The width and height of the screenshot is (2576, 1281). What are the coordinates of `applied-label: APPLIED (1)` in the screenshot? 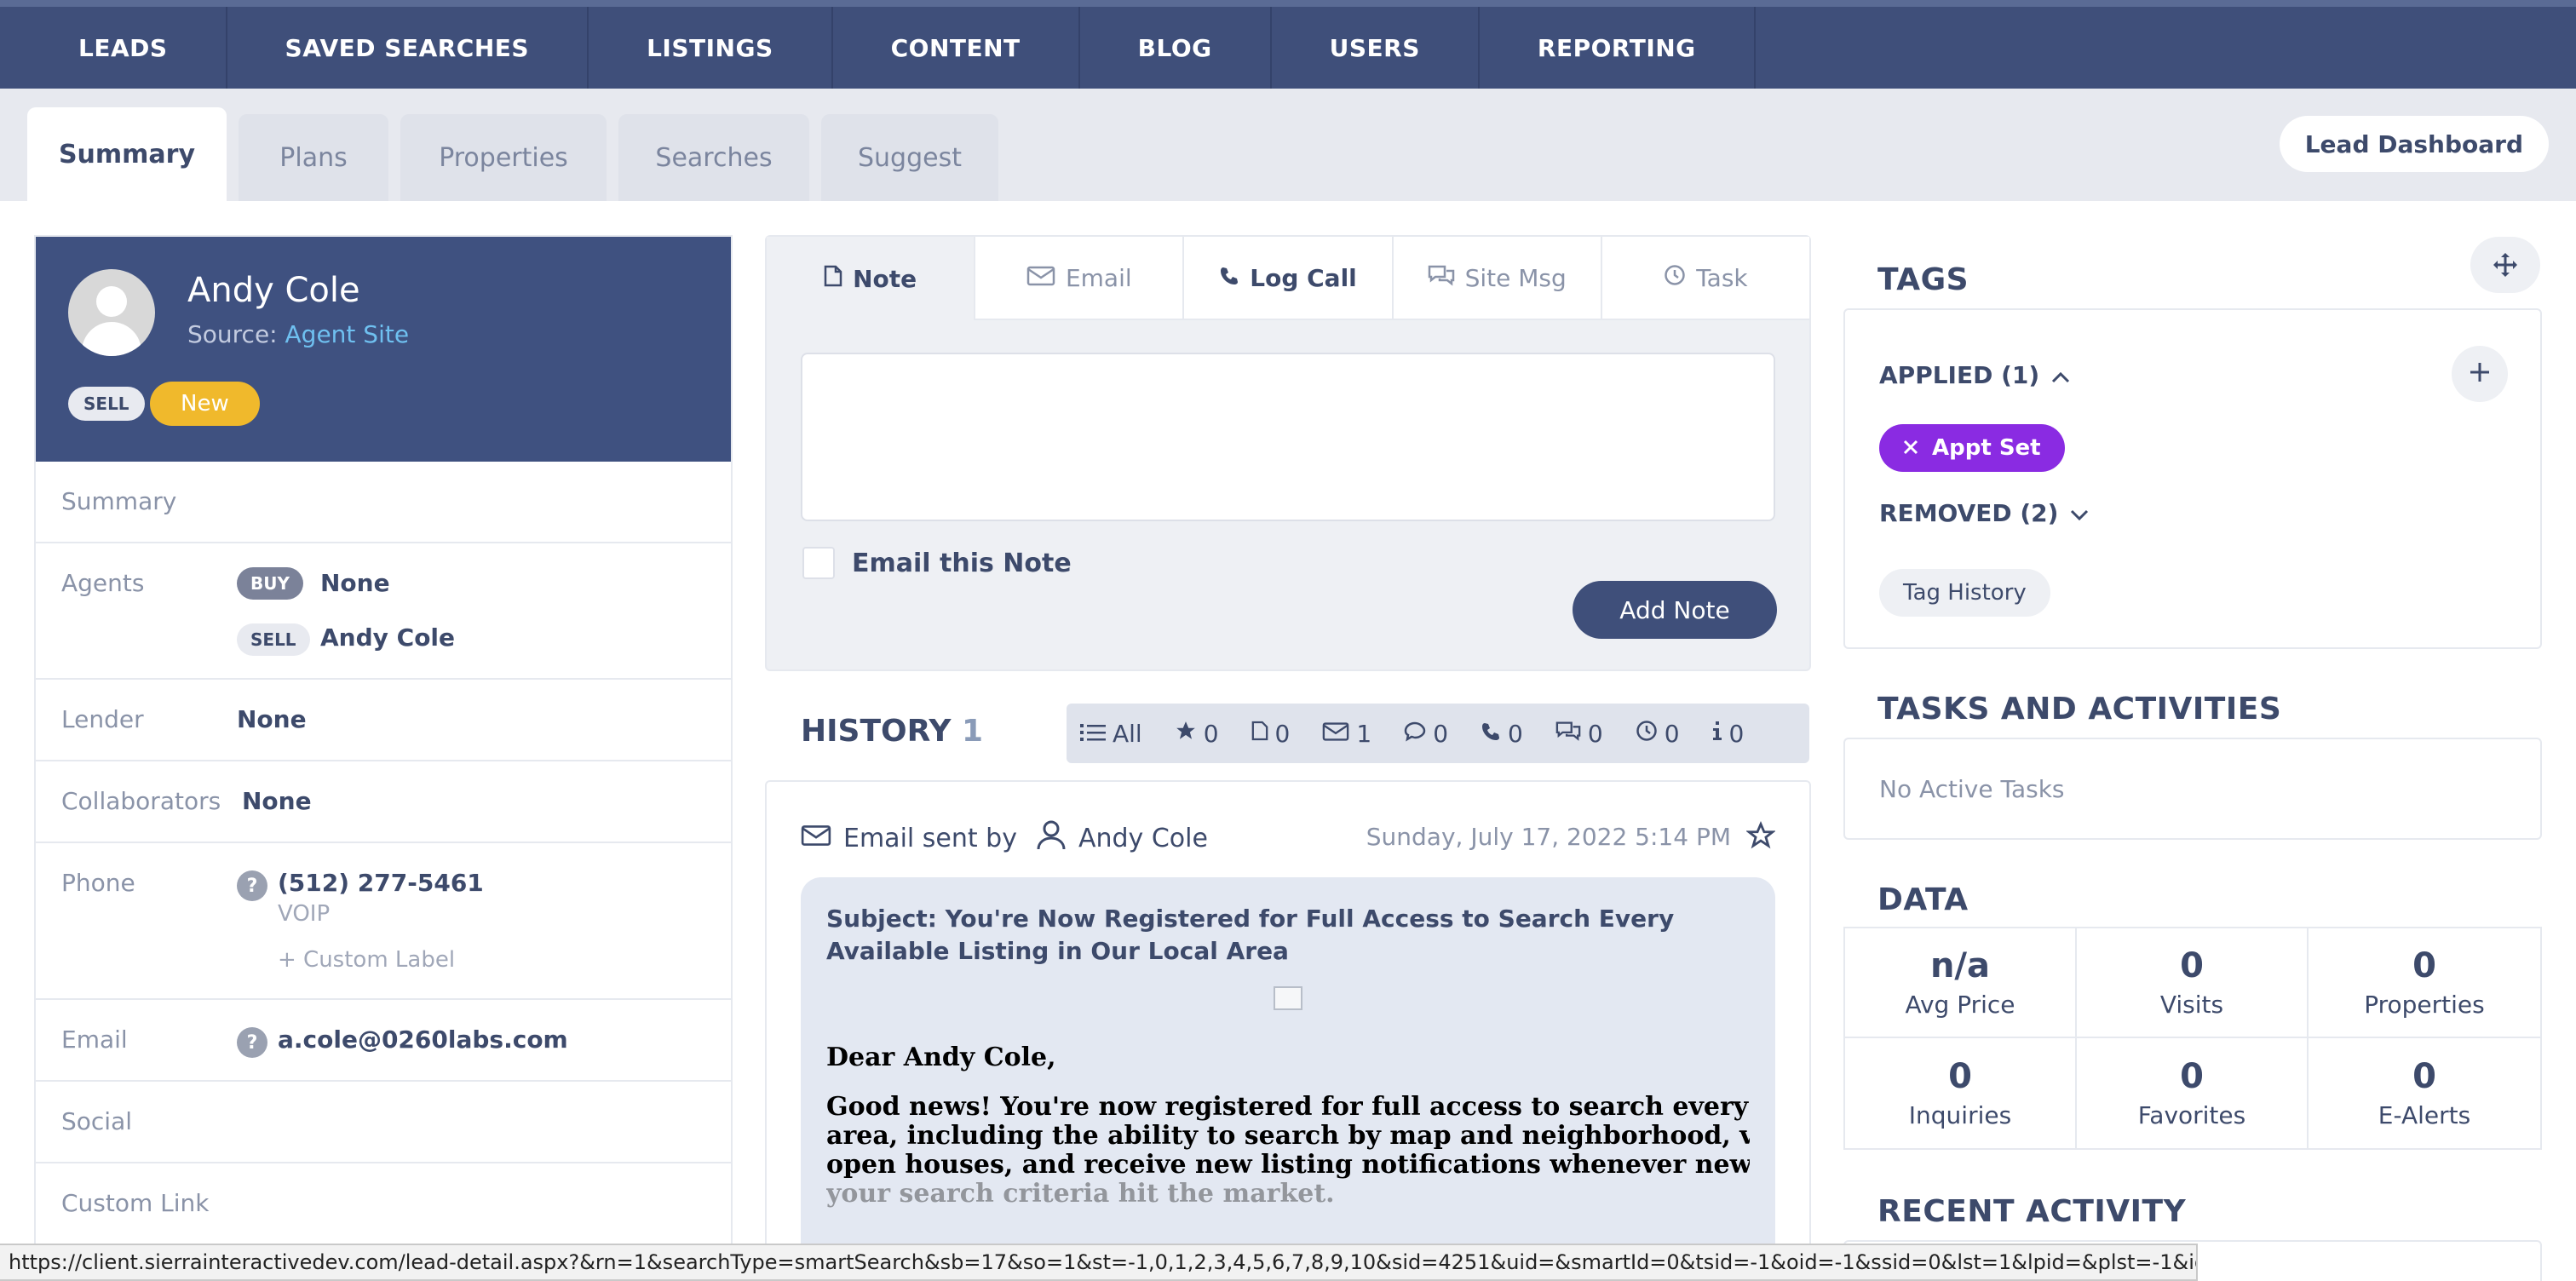 It's located at (1960, 375).